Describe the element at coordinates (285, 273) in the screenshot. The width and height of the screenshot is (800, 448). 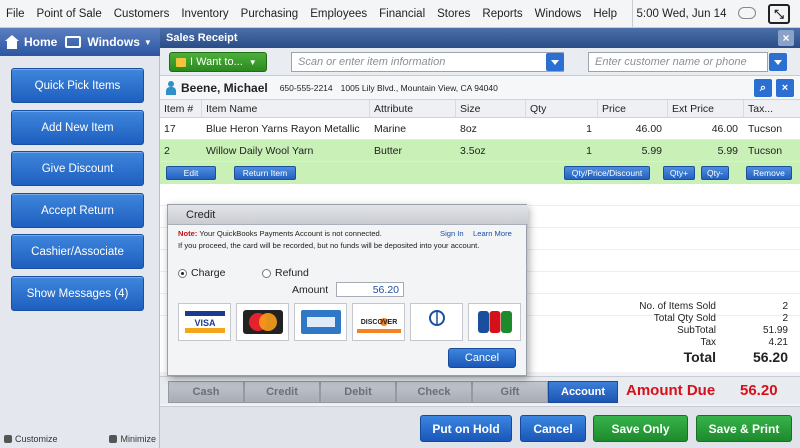
I see `refund-radio: Refund` at that location.